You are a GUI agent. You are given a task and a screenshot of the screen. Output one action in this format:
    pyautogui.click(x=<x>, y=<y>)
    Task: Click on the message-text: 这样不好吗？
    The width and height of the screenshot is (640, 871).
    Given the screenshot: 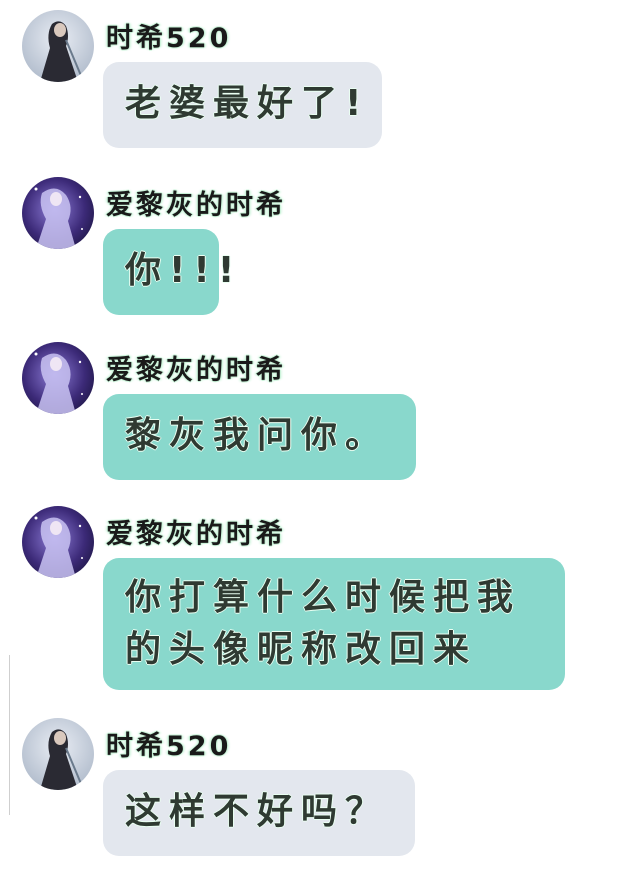 What is the action you would take?
    pyautogui.click(x=257, y=811)
    